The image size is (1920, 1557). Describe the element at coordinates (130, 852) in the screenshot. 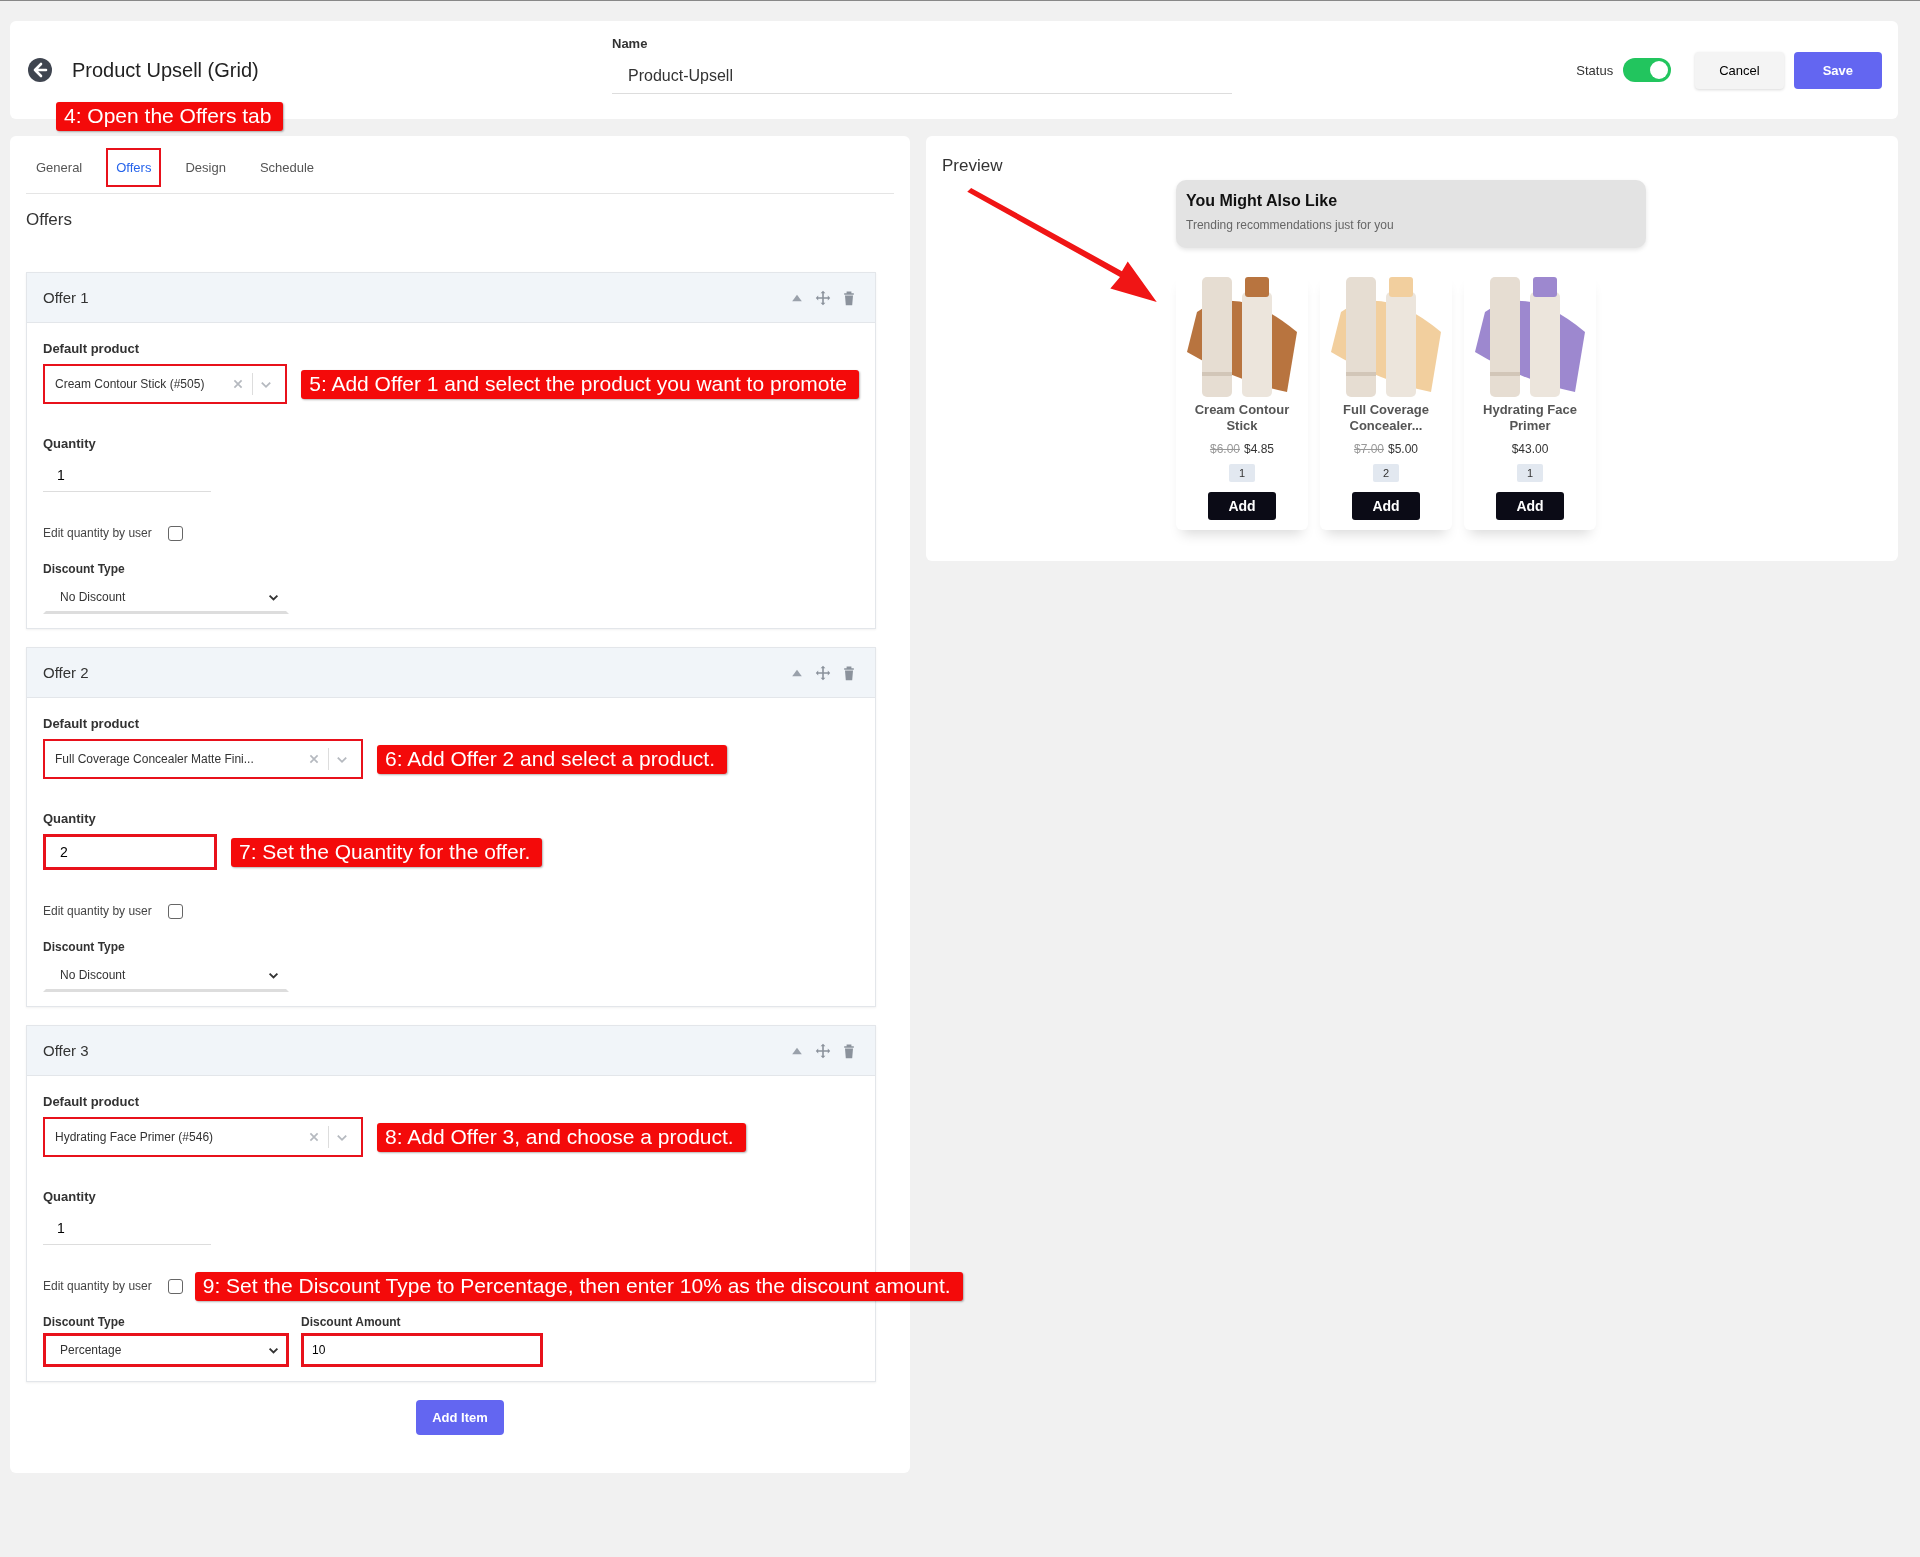

I see `quantity-field: 2` at that location.